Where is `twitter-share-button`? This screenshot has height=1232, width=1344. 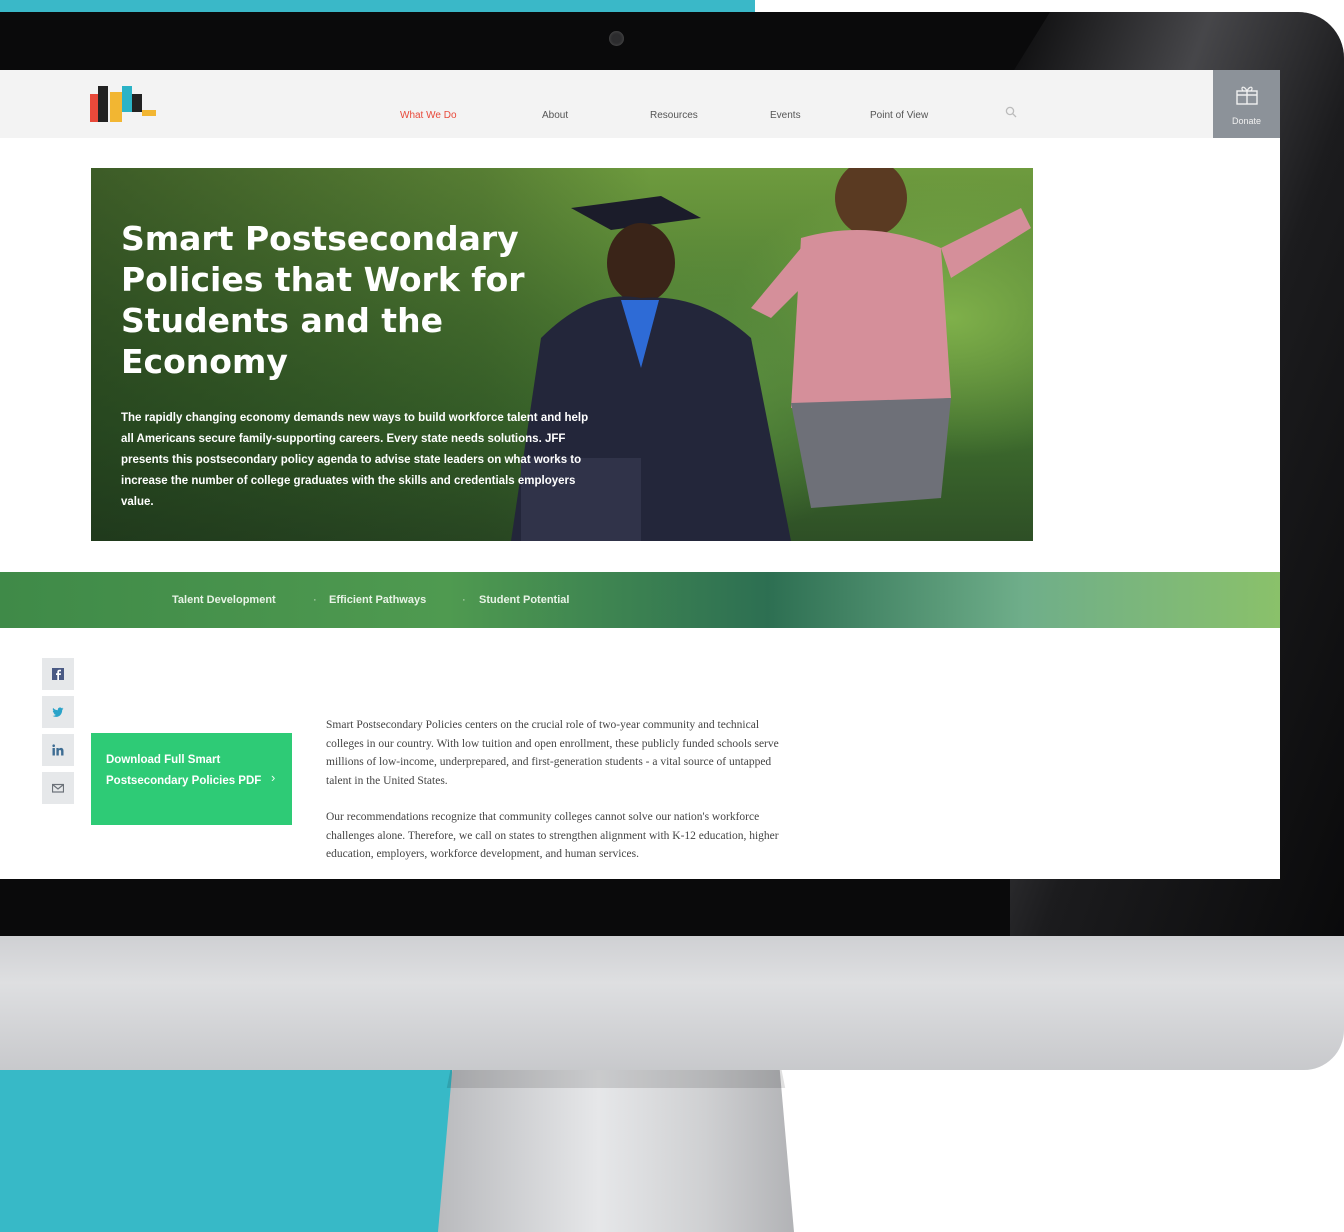 twitter-share-button is located at coordinates (58, 712).